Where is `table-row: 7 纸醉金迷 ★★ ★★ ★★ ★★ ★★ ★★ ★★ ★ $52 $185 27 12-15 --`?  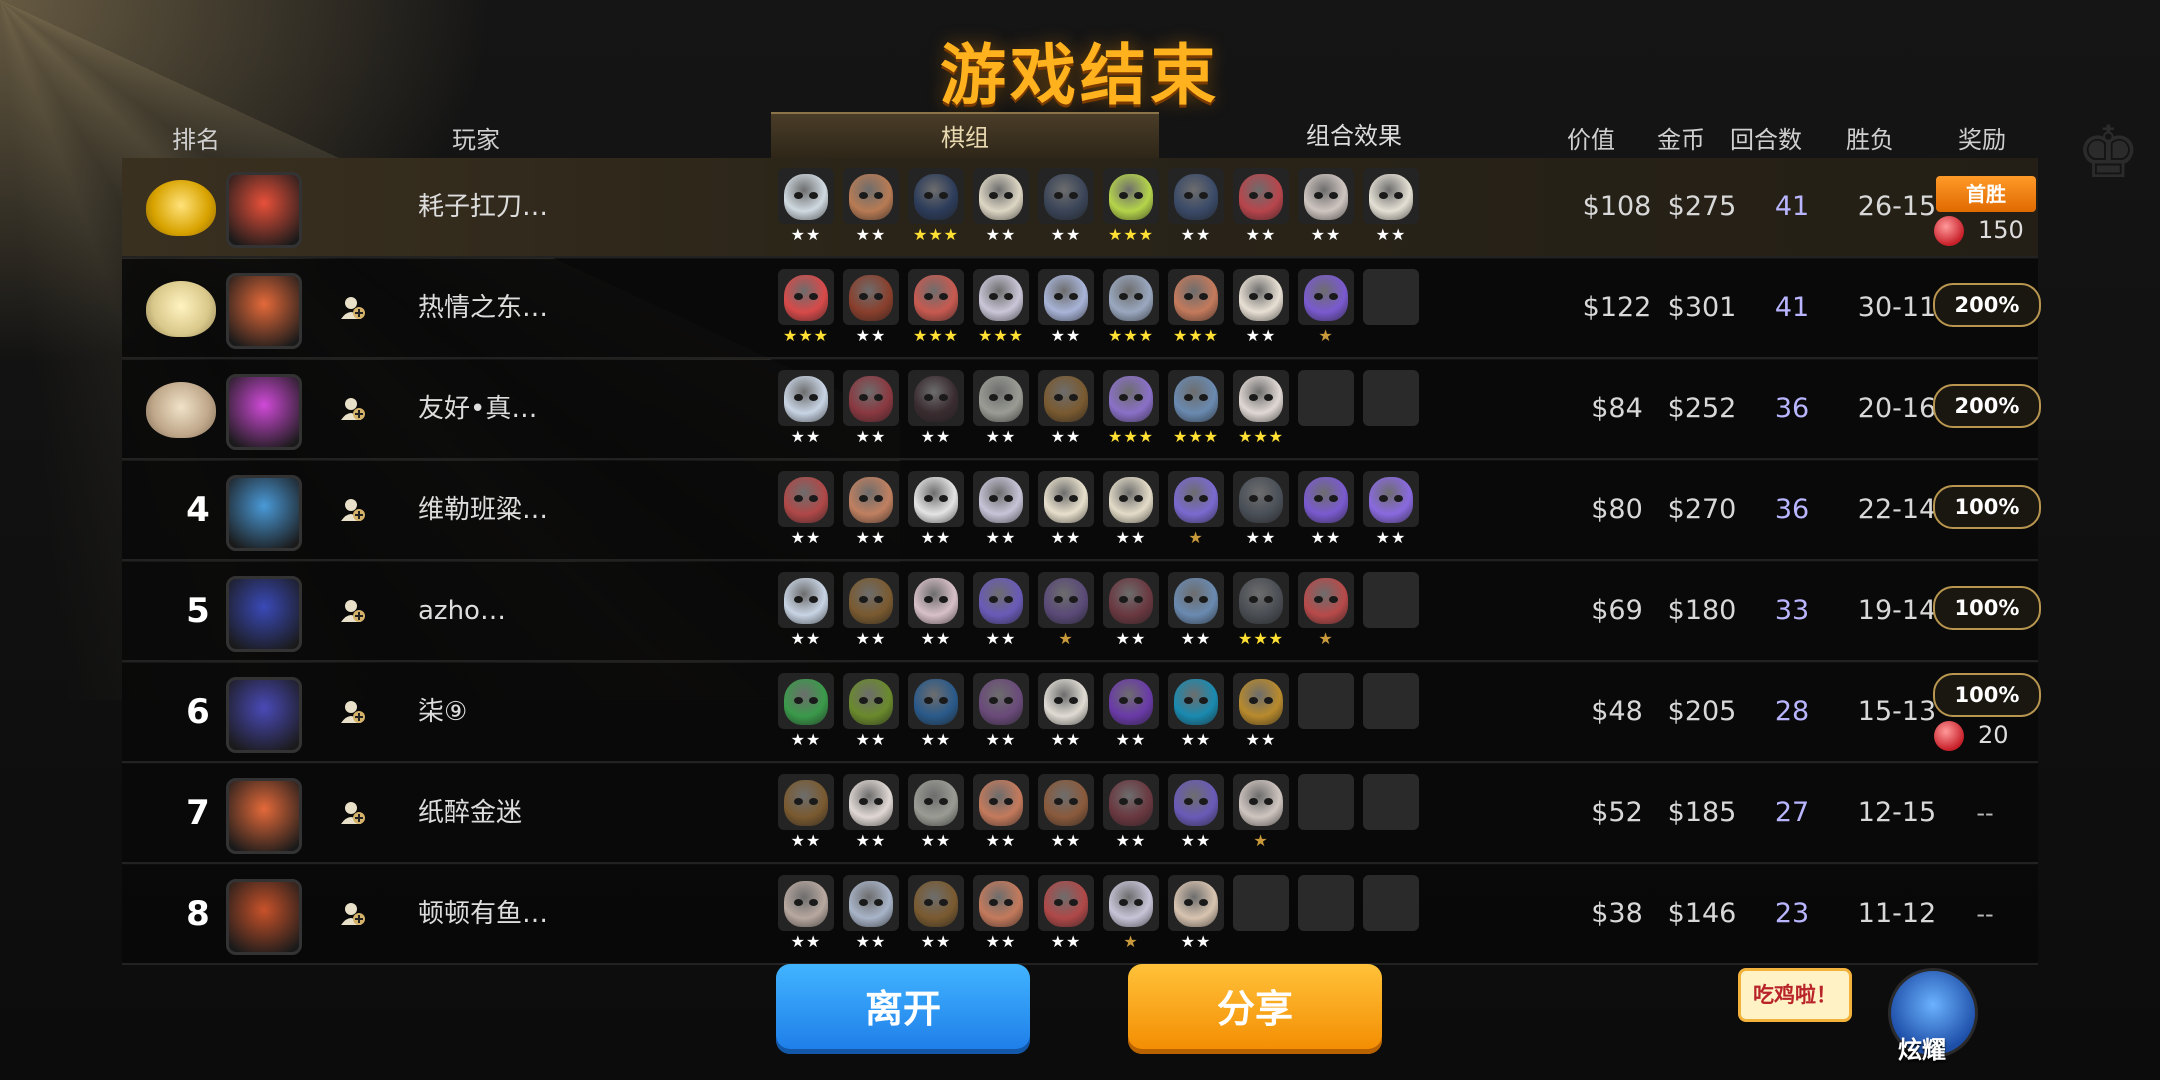
table-row: 7 纸醉金迷 ★★ ★★ ★★ ★★ ★★ ★★ ★★ ★ $52 $185 27 12-15 -- is located at coordinates (1080, 814).